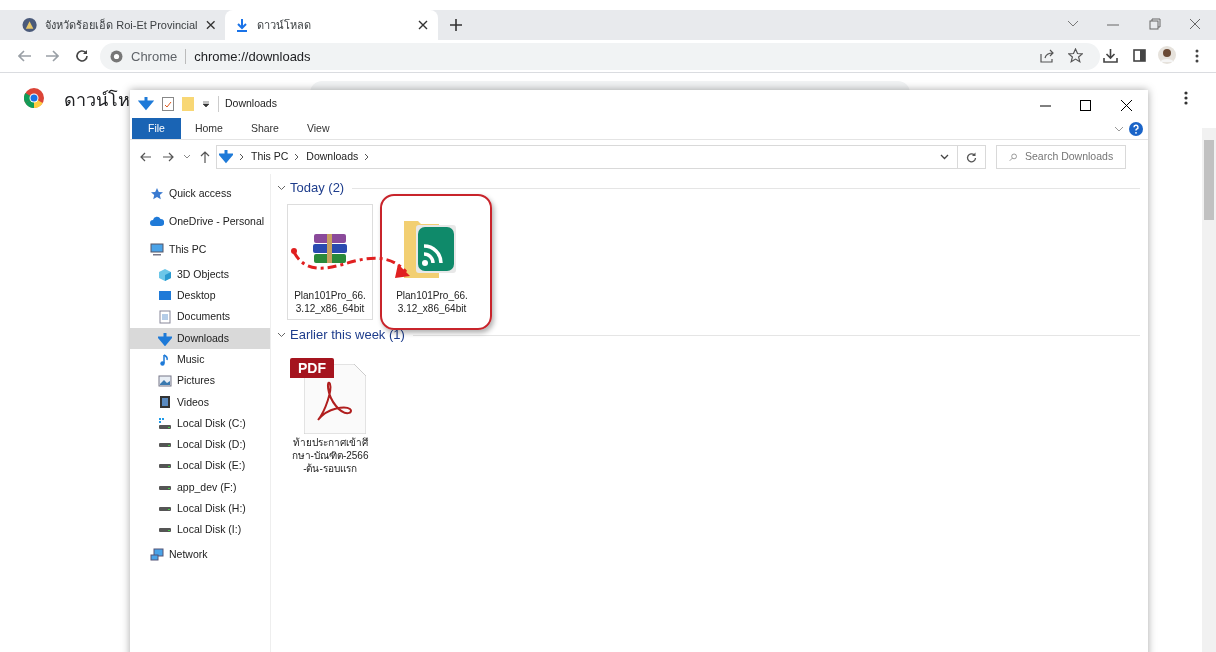  I want to click on search-input: Search Downloads, so click(1075, 157).